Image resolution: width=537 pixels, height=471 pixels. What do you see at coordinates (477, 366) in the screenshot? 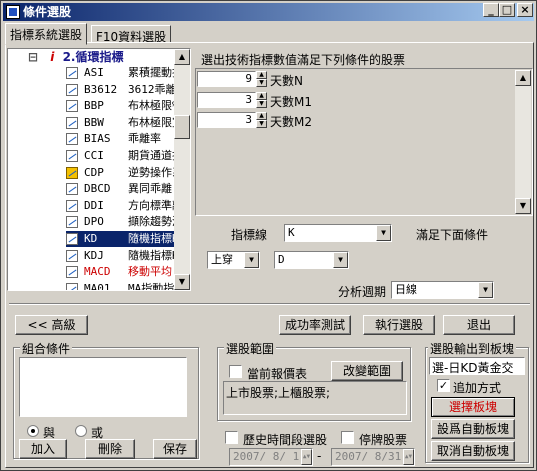
I see `output-block-name: 選-日KD黃金交` at bounding box center [477, 366].